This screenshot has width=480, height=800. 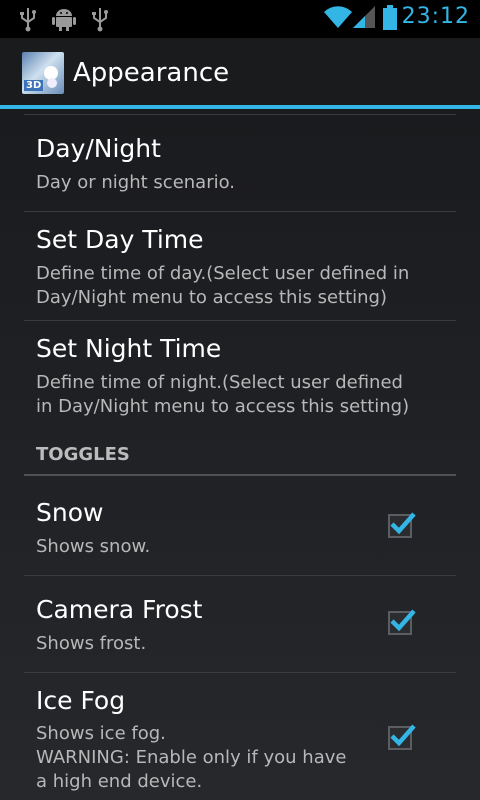 What do you see at coordinates (211, 297) in the screenshot?
I see `pref-summary-line: Day/Night menu to access this setting)` at bounding box center [211, 297].